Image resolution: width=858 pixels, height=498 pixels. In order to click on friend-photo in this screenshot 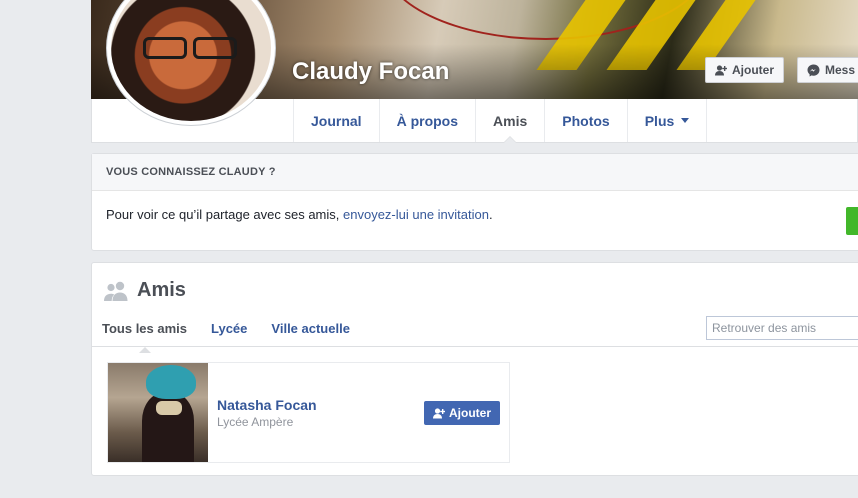, I will do `click(158, 412)`.